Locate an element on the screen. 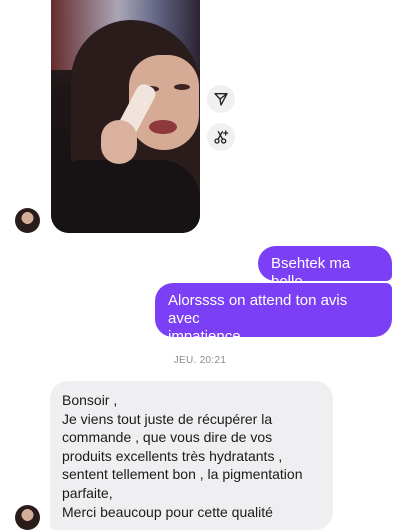 The width and height of the screenshot is (400, 530). message-text-line: produits excellents très hydratants , is located at coordinates (172, 455).